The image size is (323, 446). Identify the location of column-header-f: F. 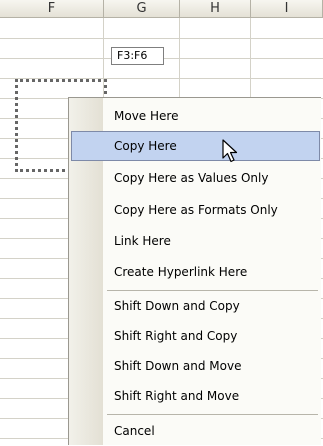
(52, 9).